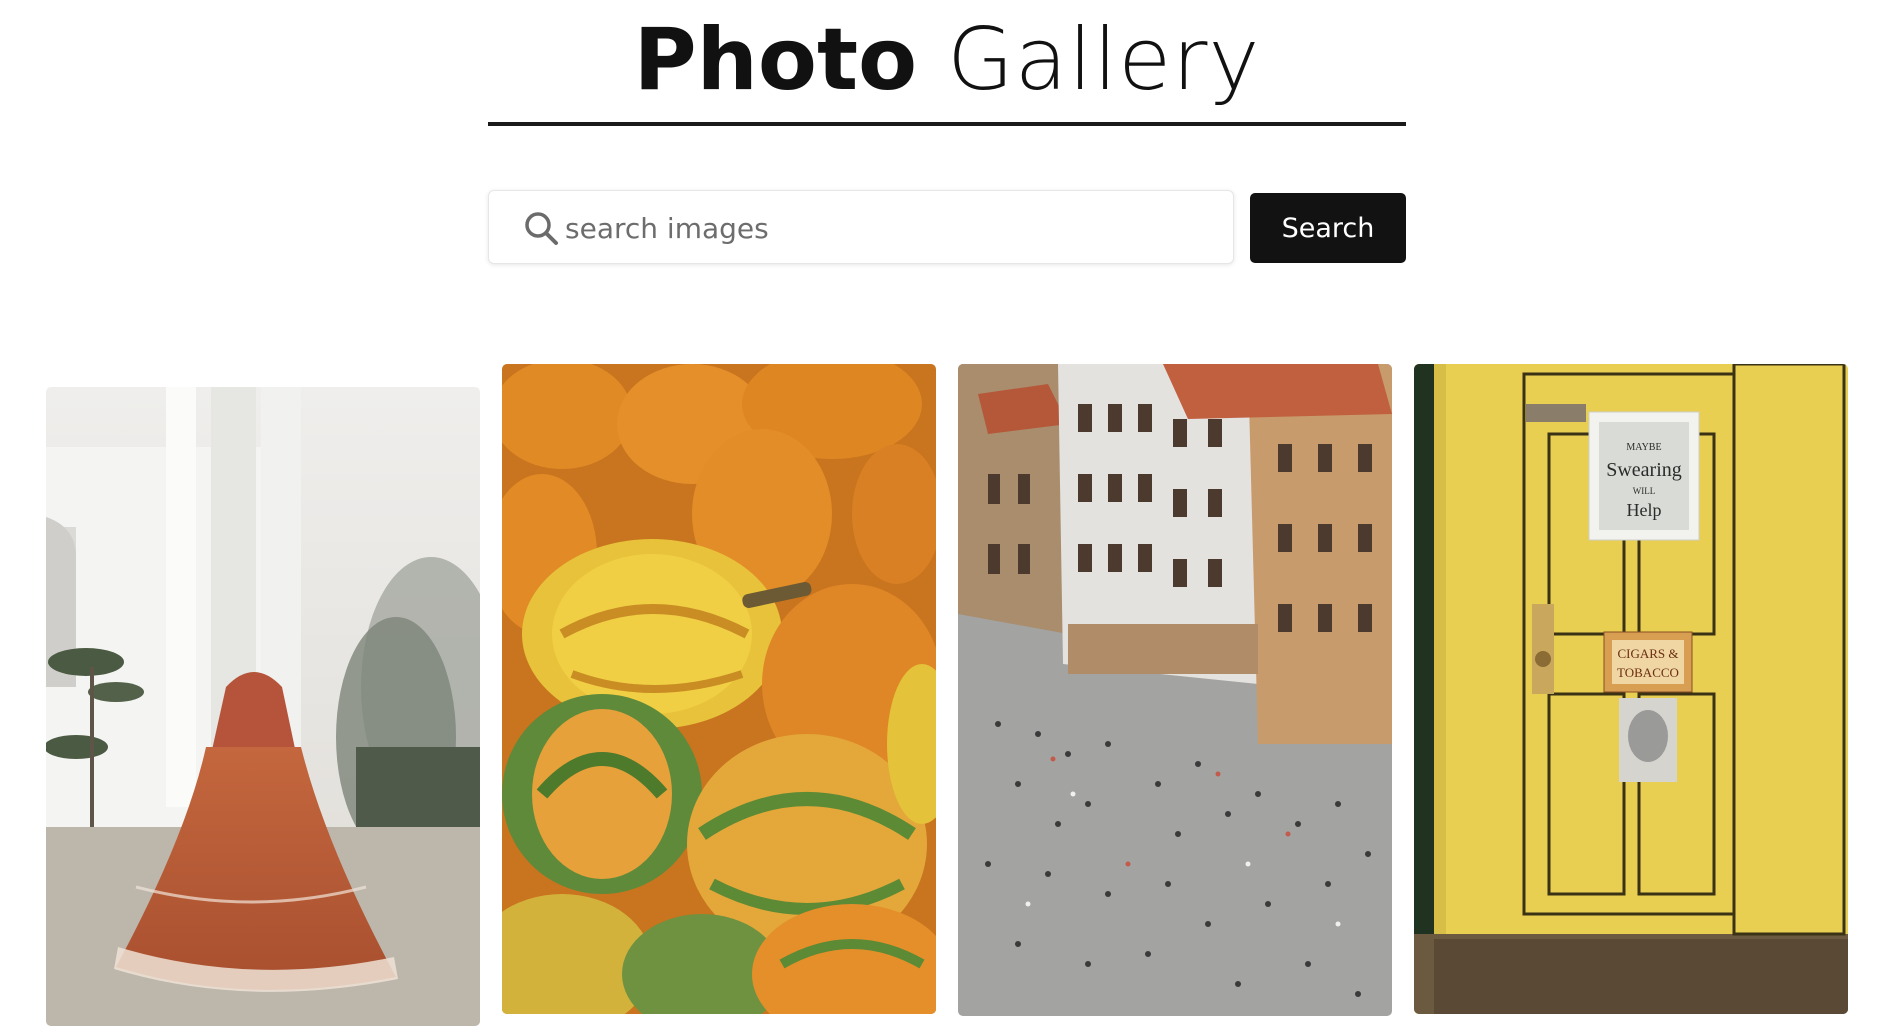  I want to click on search-input, so click(885, 228).